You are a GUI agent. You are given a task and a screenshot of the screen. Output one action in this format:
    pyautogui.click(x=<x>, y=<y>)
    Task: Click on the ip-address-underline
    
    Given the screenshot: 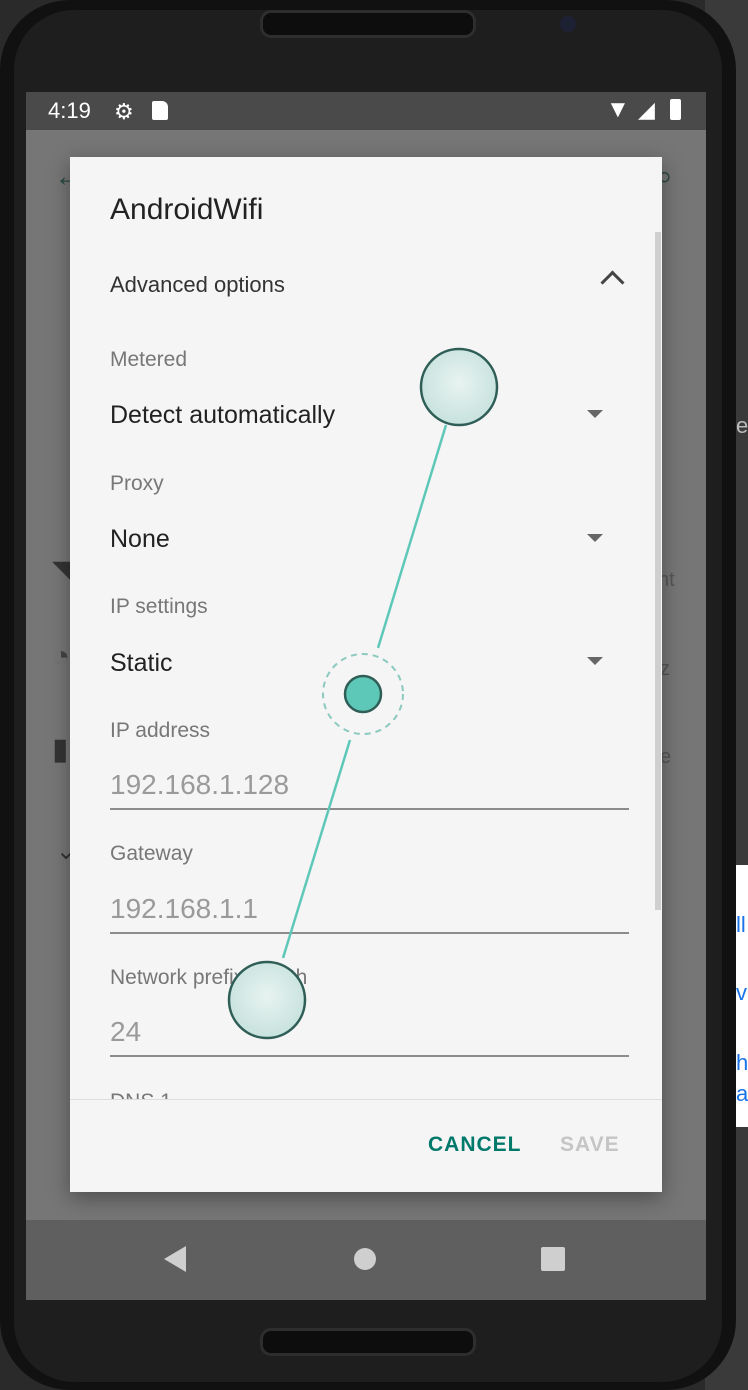 What is the action you would take?
    pyautogui.click(x=369, y=809)
    